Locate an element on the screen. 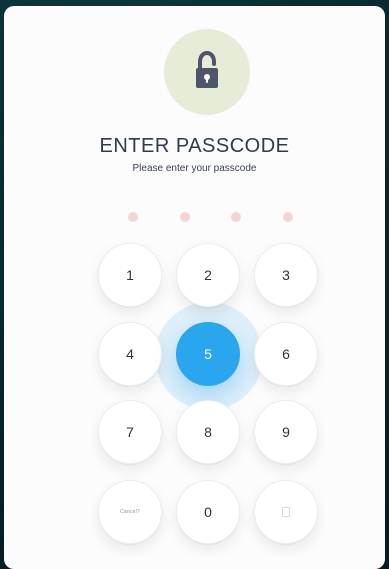  keypad-key-4: 4 is located at coordinates (130, 354).